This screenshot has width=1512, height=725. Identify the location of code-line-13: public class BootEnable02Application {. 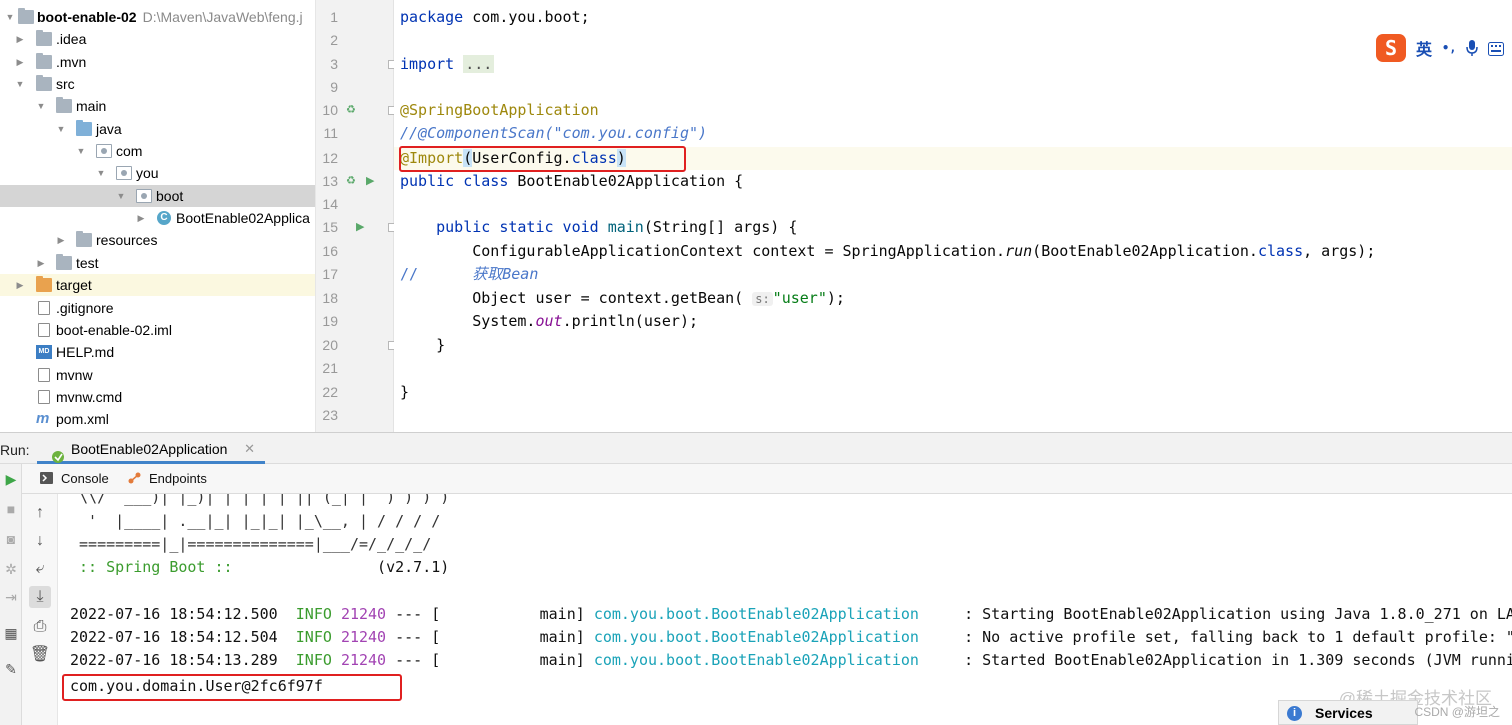
(572, 181).